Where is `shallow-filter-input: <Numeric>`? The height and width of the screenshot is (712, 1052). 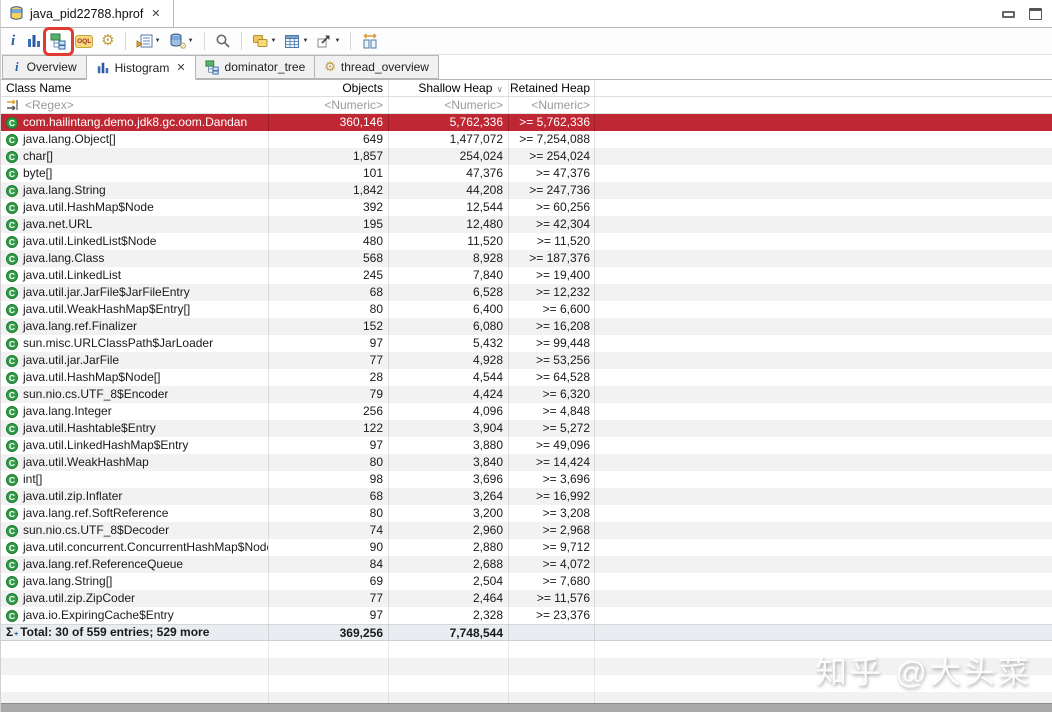 shallow-filter-input: <Numeric> is located at coordinates (449, 105).